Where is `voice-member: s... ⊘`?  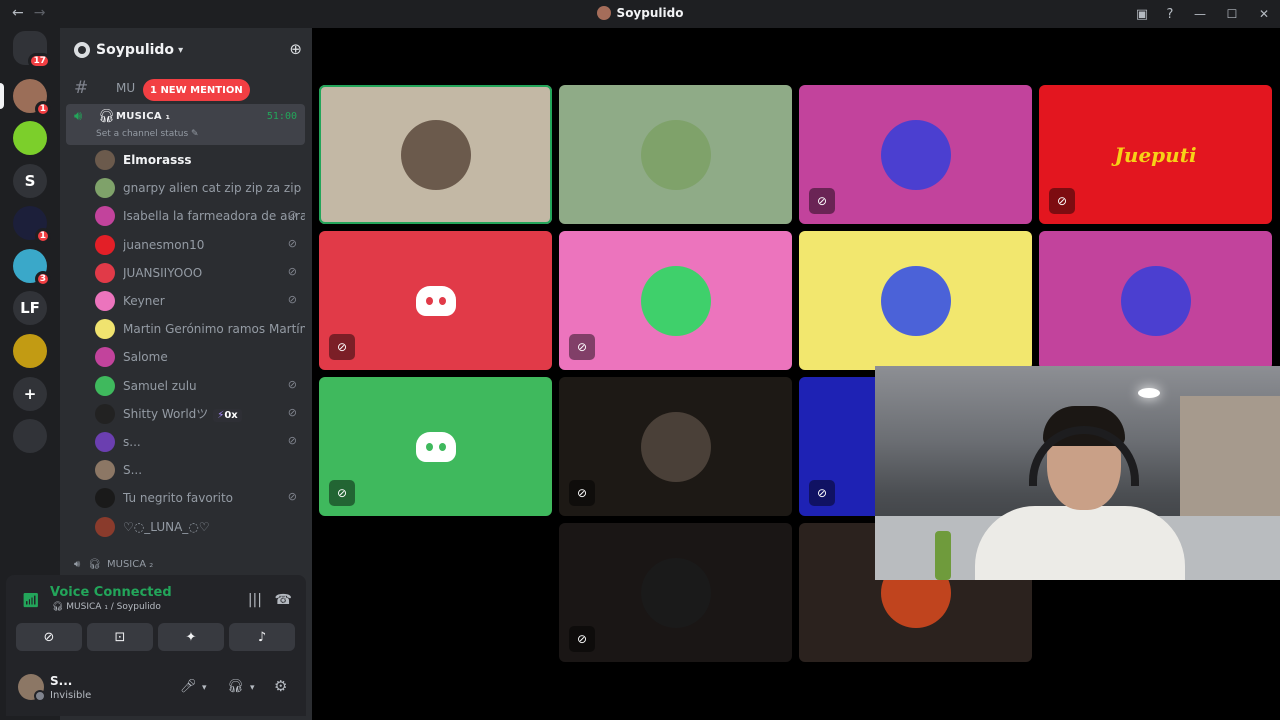
voice-member: s... ⊘ is located at coordinates (200, 442).